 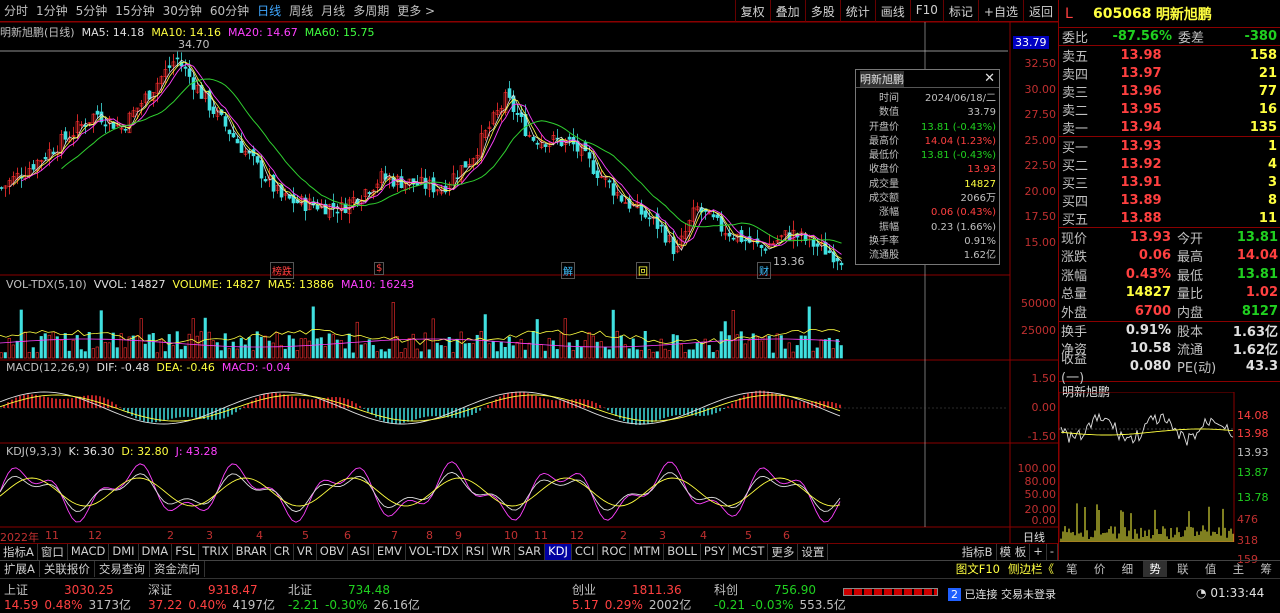 What do you see at coordinates (301, 284) in the screenshot?
I see `vol-ma5-label: MA5: 13886` at bounding box center [301, 284].